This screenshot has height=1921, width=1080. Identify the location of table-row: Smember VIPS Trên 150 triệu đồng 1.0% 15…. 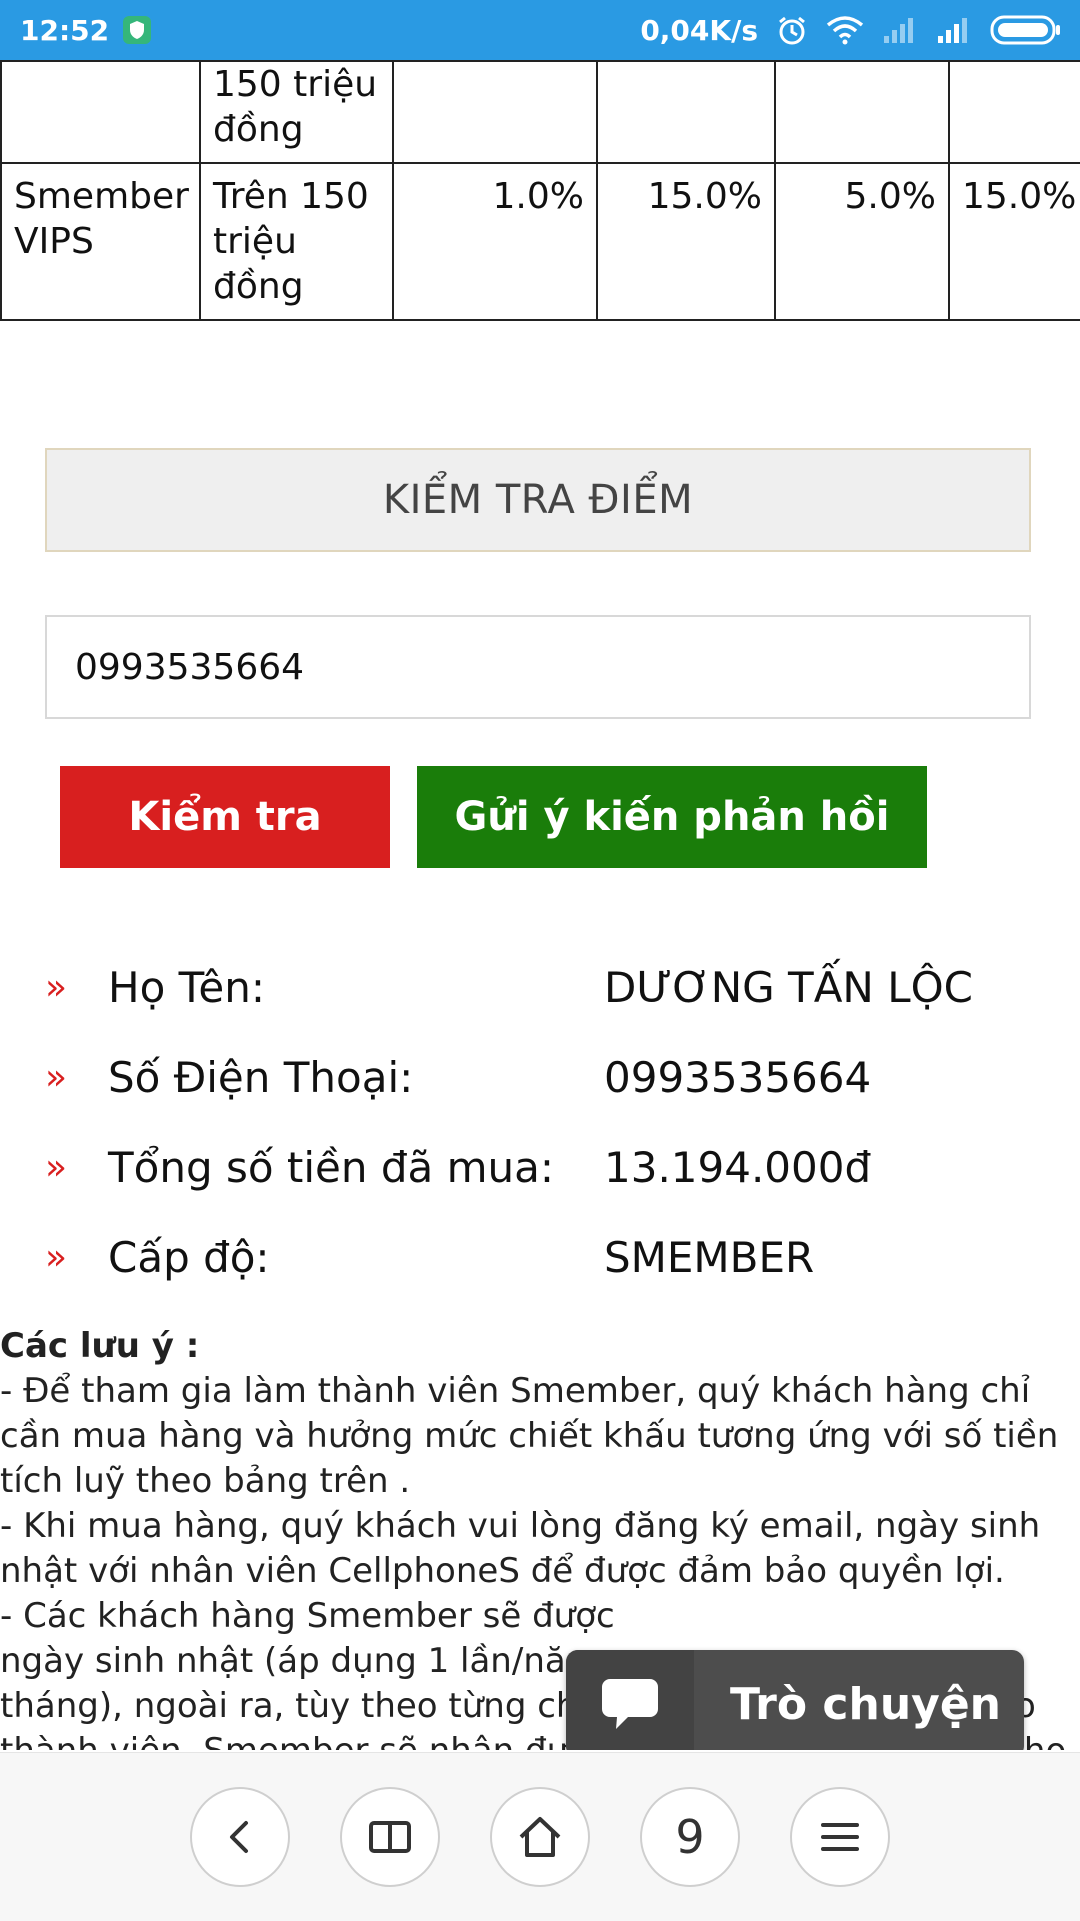
(540, 241).